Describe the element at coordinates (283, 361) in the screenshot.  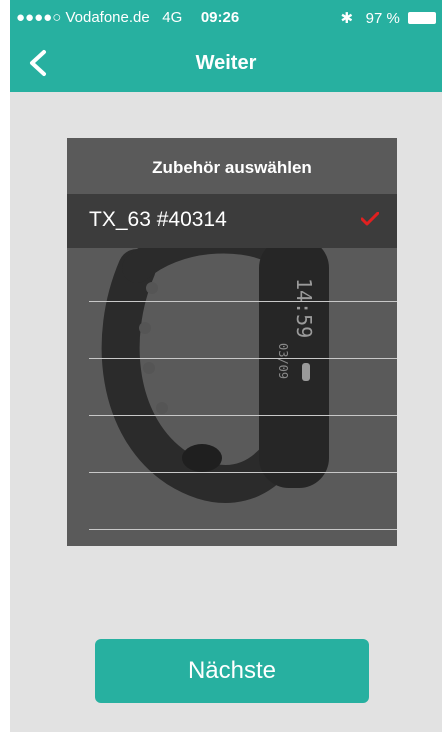
I see `band-display-date: 03/09` at that location.